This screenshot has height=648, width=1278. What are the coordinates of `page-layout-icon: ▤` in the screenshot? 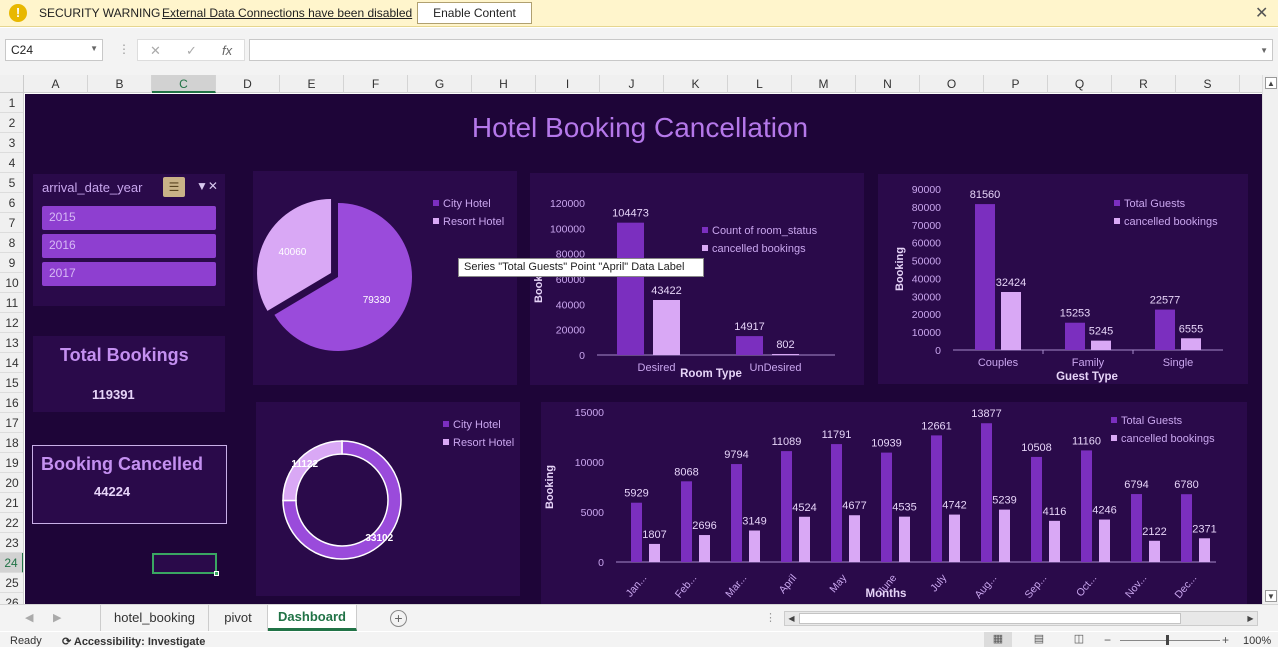 It's located at (1039, 639).